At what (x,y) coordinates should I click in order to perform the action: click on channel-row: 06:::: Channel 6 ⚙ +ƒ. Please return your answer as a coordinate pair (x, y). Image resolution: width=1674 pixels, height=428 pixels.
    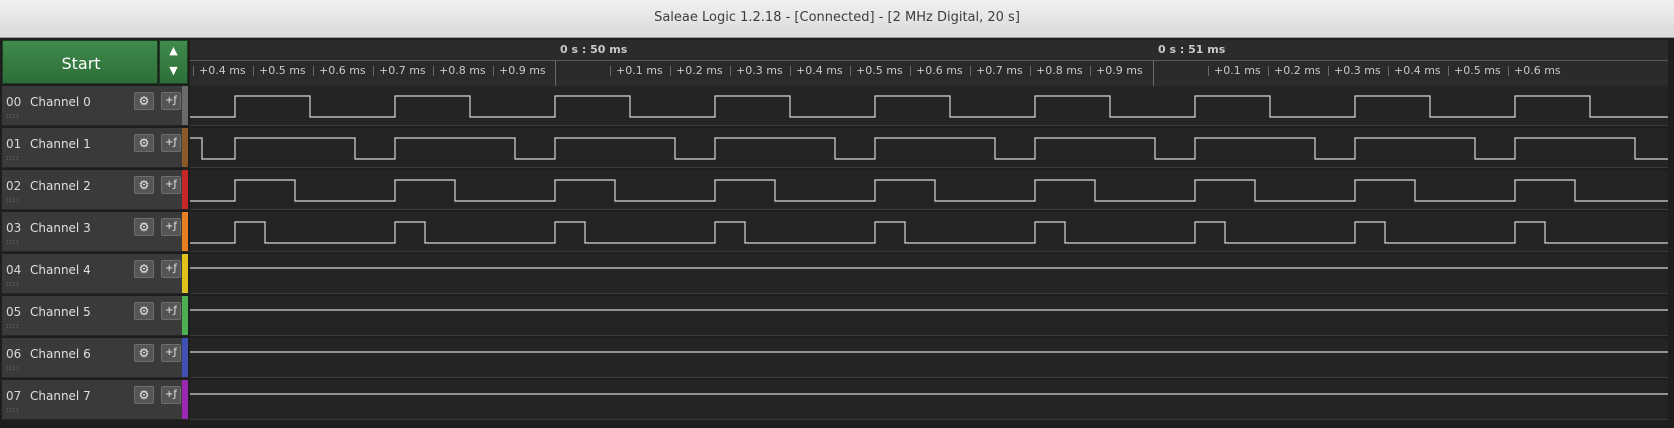
    Looking at the image, I should click on (95, 358).